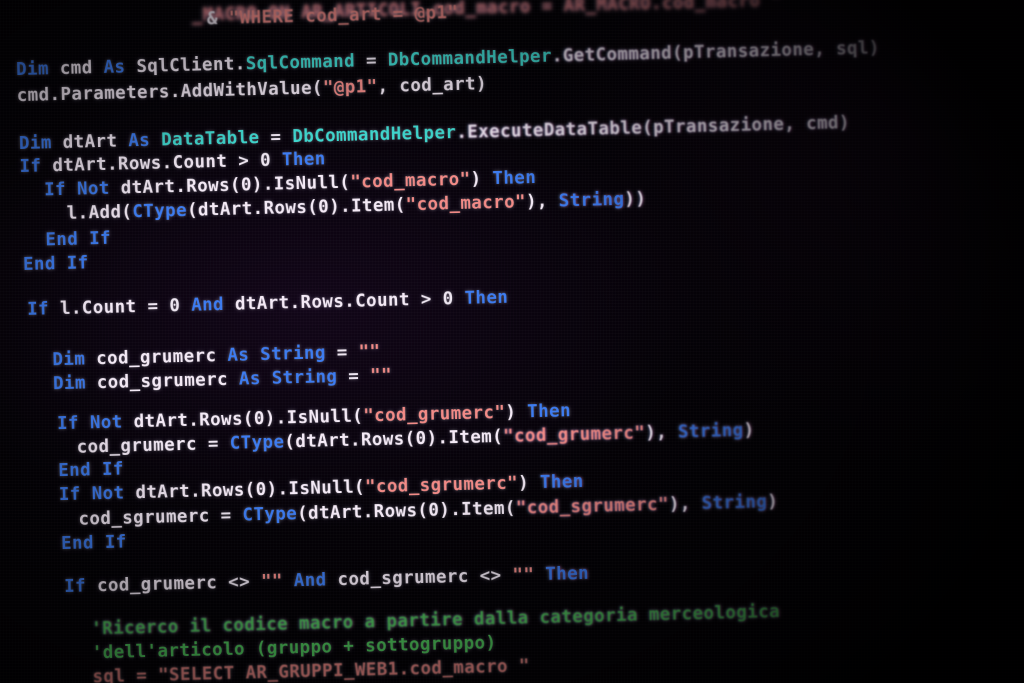 Image resolution: width=1024 pixels, height=683 pixels. I want to click on code-token: ., so click(240, 64).